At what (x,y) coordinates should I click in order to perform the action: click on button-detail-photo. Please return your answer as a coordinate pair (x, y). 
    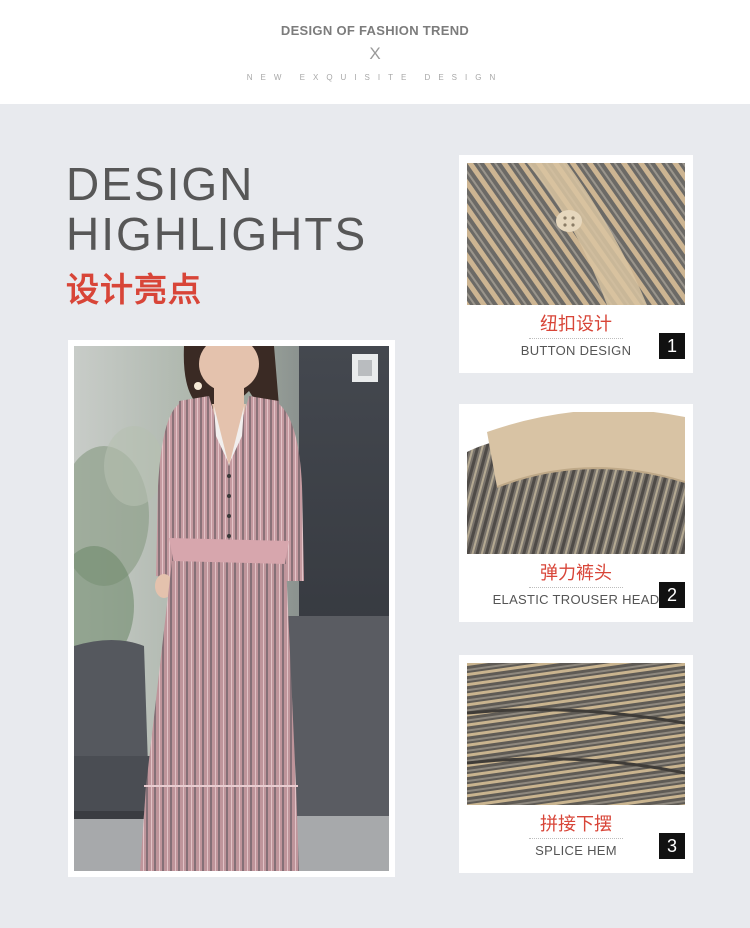
    Looking at the image, I should click on (576, 234).